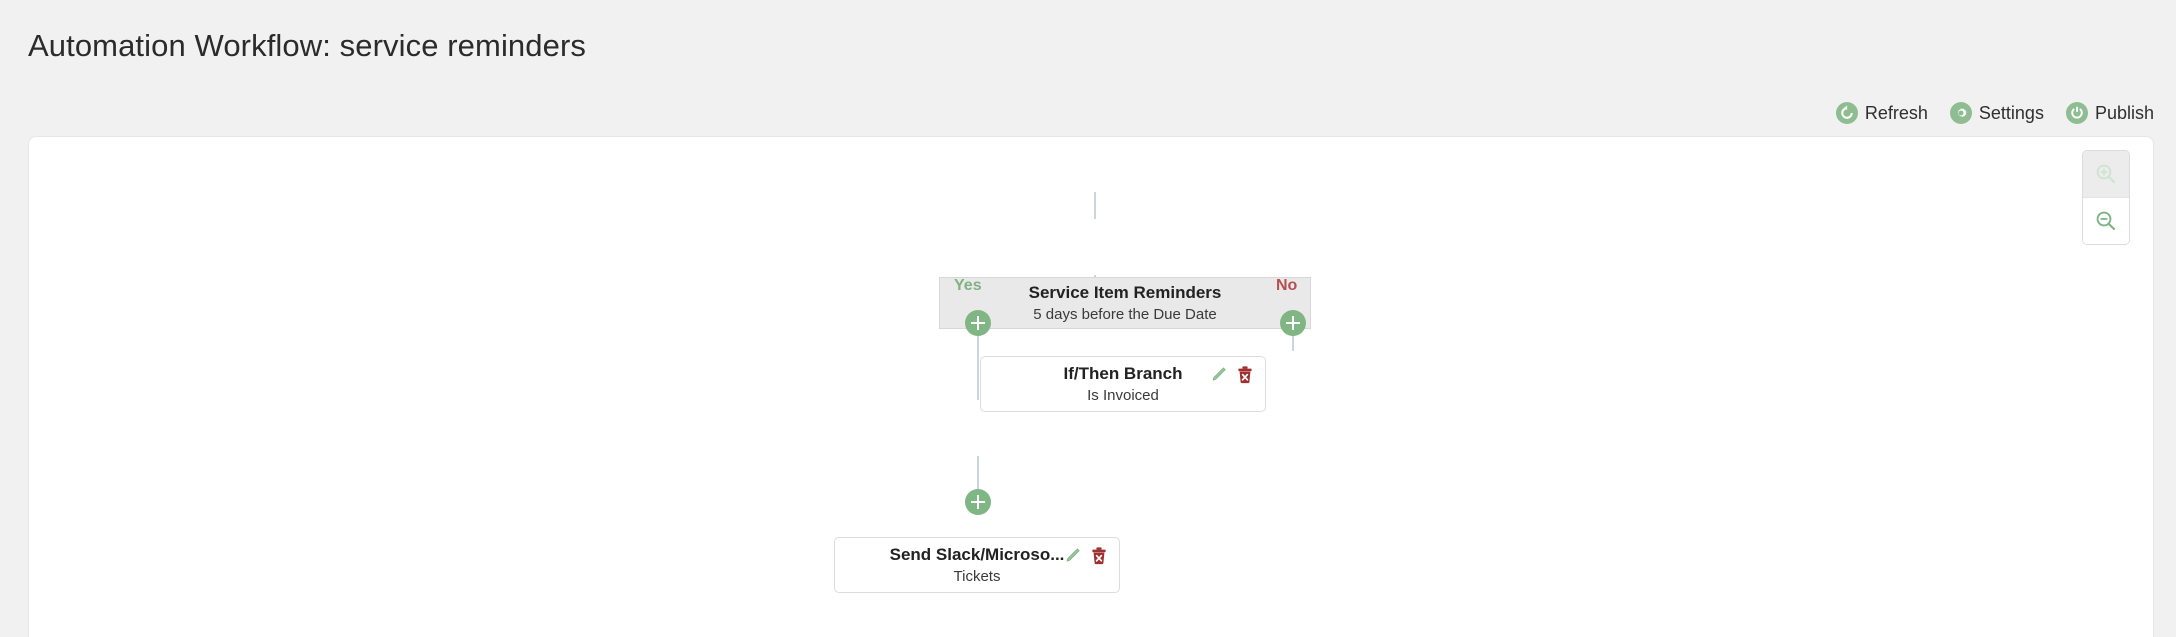 Image resolution: width=2176 pixels, height=637 pixels. What do you see at coordinates (978, 502) in the screenshot?
I see `add-node-button-after-action` at bounding box center [978, 502].